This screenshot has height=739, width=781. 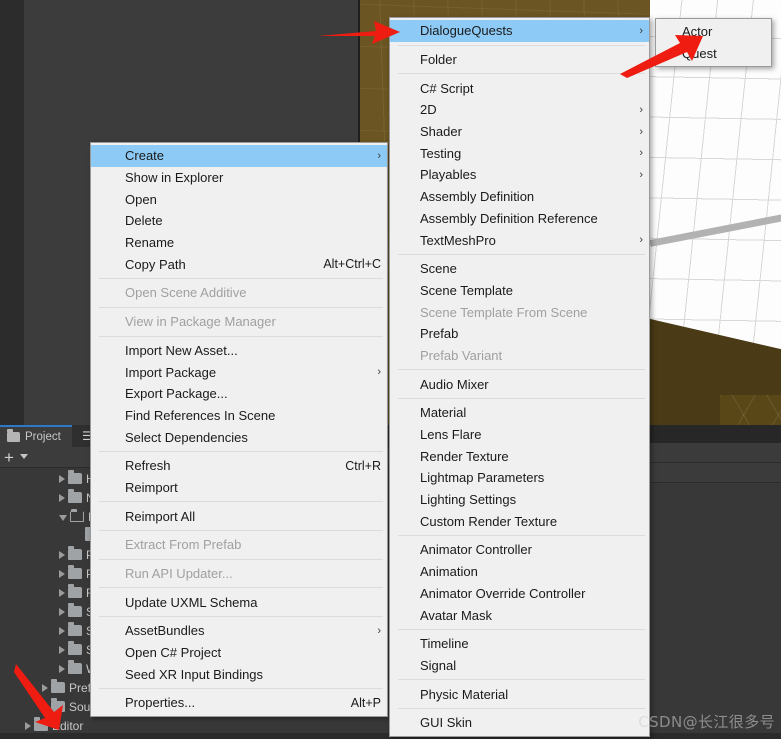 I want to click on menu-item-lens-flare: Lens Flare, so click(x=519, y=435).